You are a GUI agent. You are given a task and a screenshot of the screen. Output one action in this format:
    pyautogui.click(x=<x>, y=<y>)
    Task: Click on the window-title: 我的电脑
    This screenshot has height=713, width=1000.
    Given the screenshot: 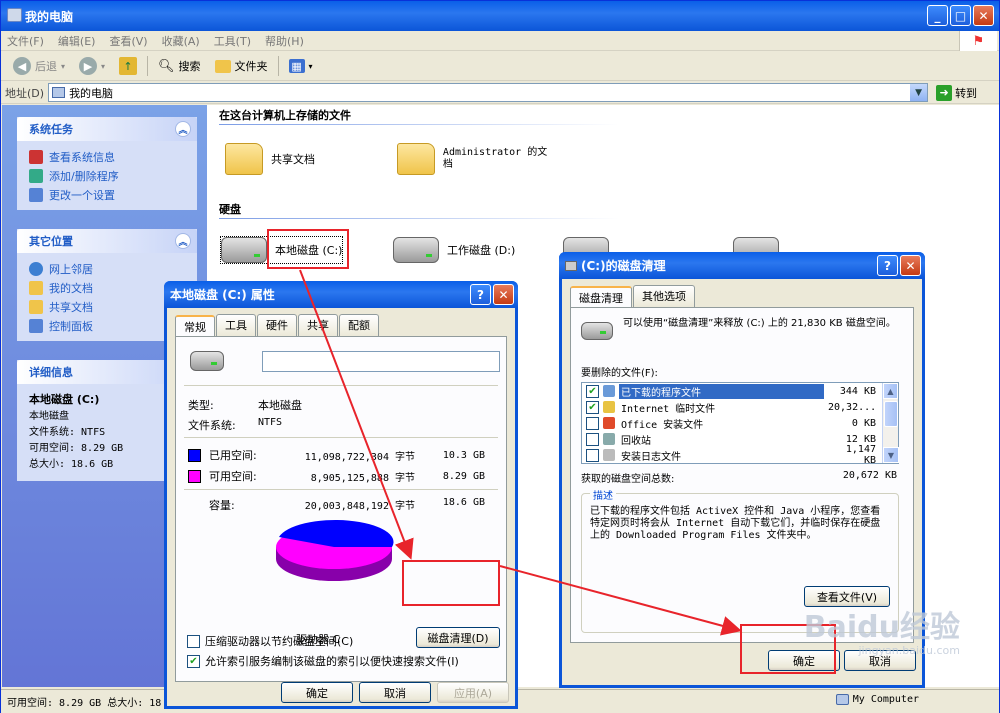 What is the action you would take?
    pyautogui.click(x=49, y=16)
    